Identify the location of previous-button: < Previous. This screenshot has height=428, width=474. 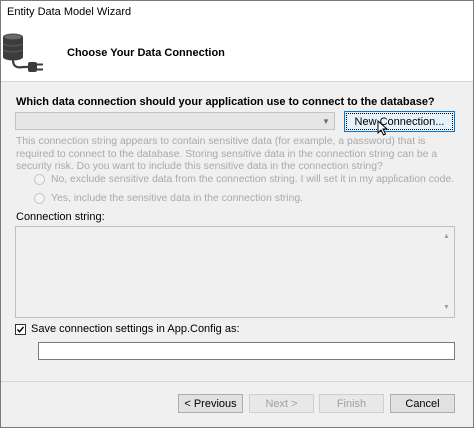
(210, 403).